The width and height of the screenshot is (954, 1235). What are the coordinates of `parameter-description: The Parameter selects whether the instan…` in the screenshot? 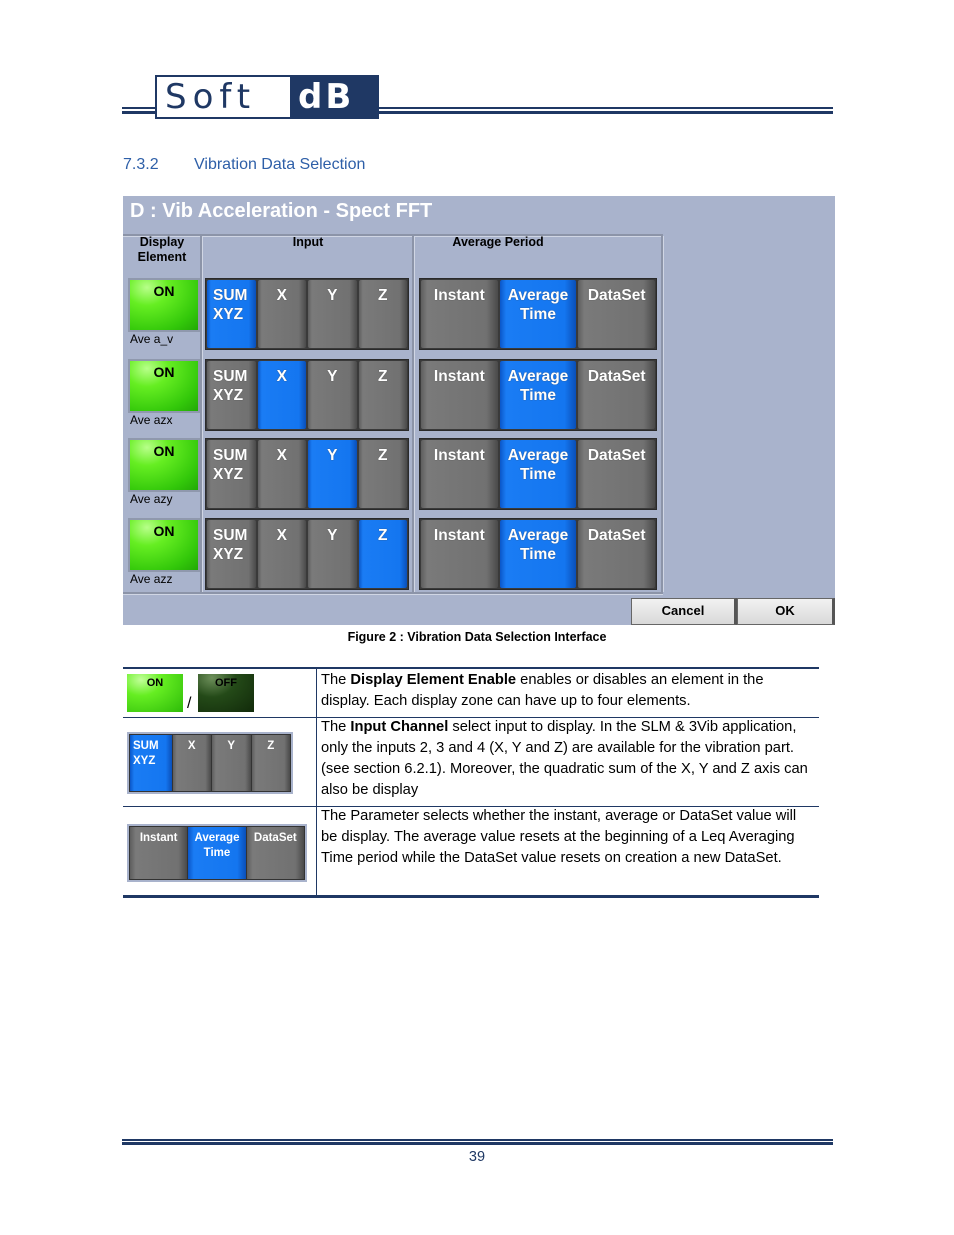 It's located at (559, 837).